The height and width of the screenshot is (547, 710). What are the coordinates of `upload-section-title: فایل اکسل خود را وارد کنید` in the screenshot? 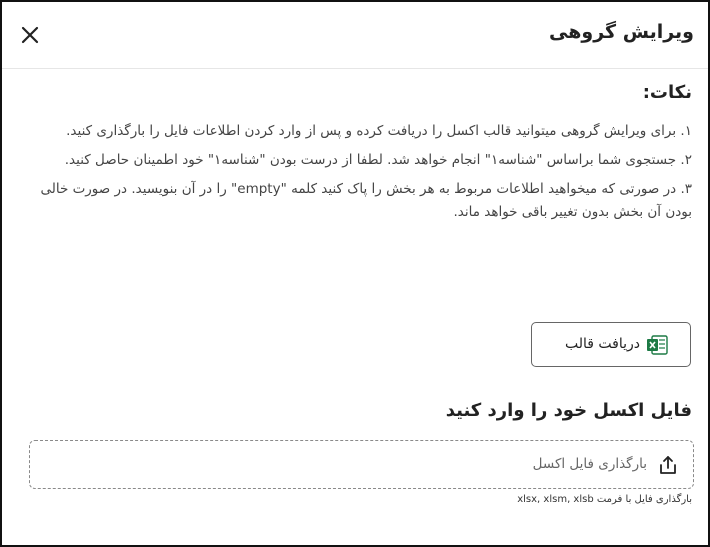 It's located at (568, 410).